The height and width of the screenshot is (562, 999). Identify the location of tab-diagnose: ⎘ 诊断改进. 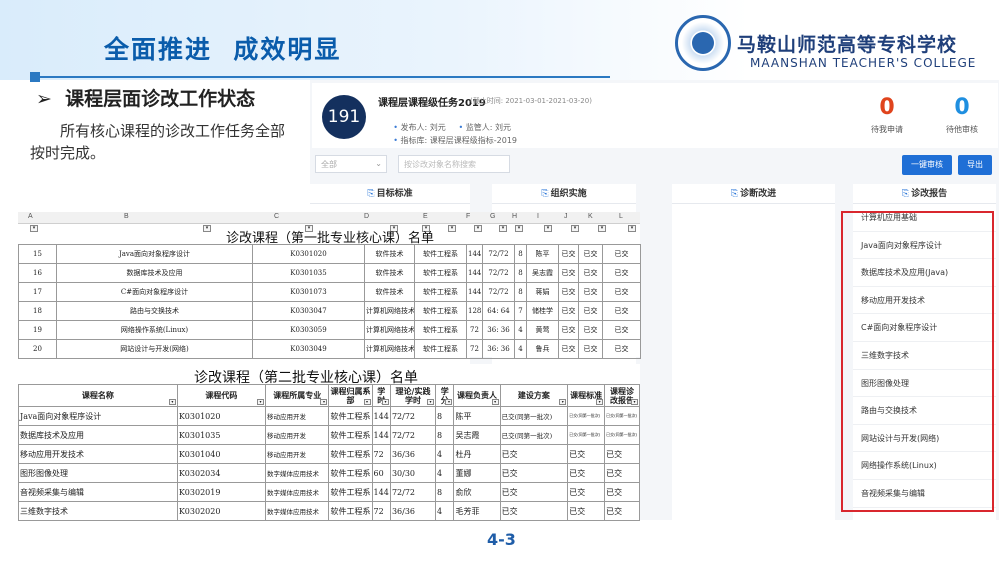
(753, 194).